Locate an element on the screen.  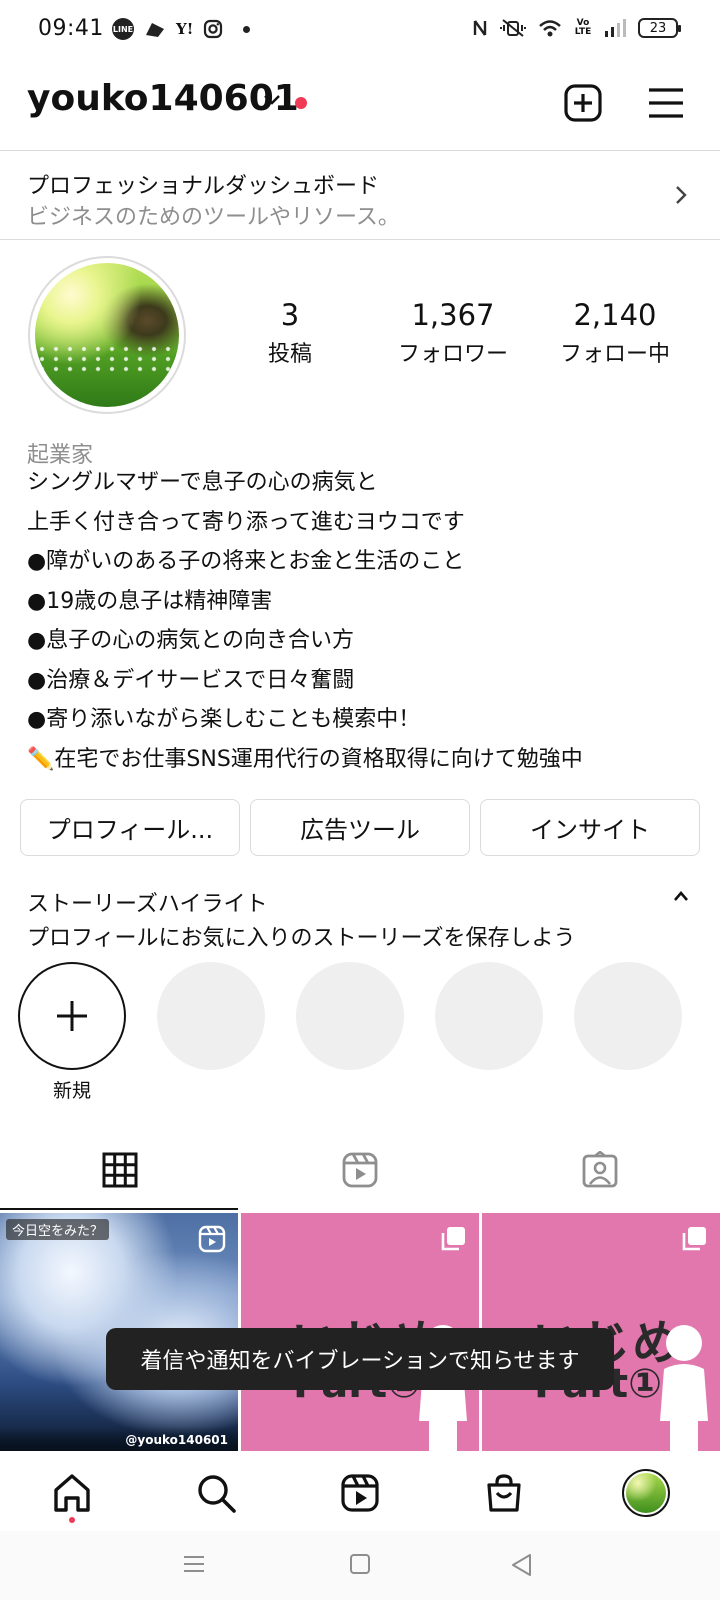
volte-icon: Vo LTE is located at coordinates (583, 27).